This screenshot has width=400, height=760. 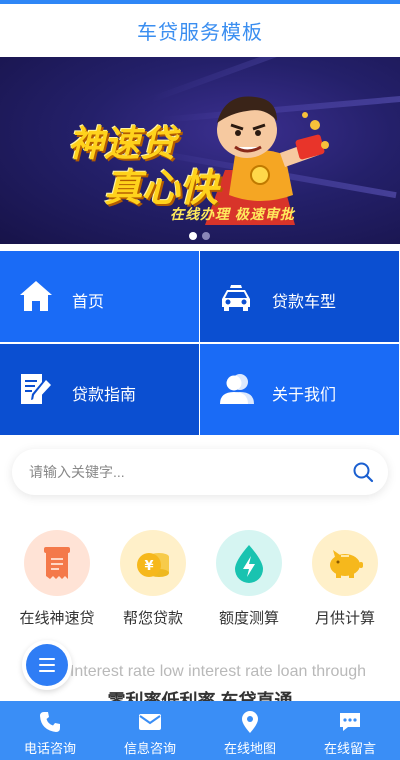 I want to click on piggy-bank-icon, so click(x=346, y=564).